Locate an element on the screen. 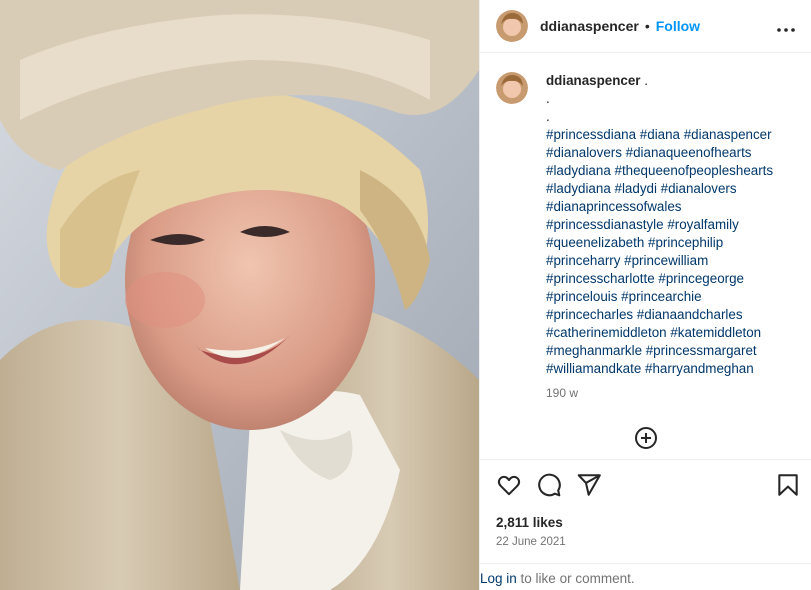  hashtag-line: #dianalovers #dianaqueenofhearts is located at coordinates (659, 153).